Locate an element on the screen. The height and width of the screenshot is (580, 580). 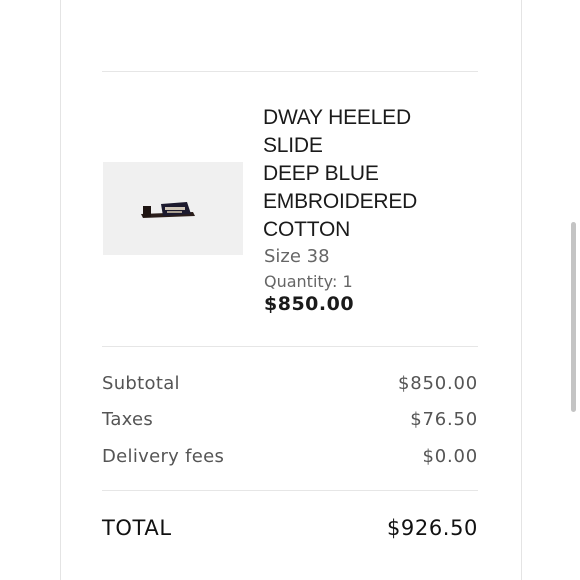
product-name-line: SLIDE is located at coordinates (293, 145).